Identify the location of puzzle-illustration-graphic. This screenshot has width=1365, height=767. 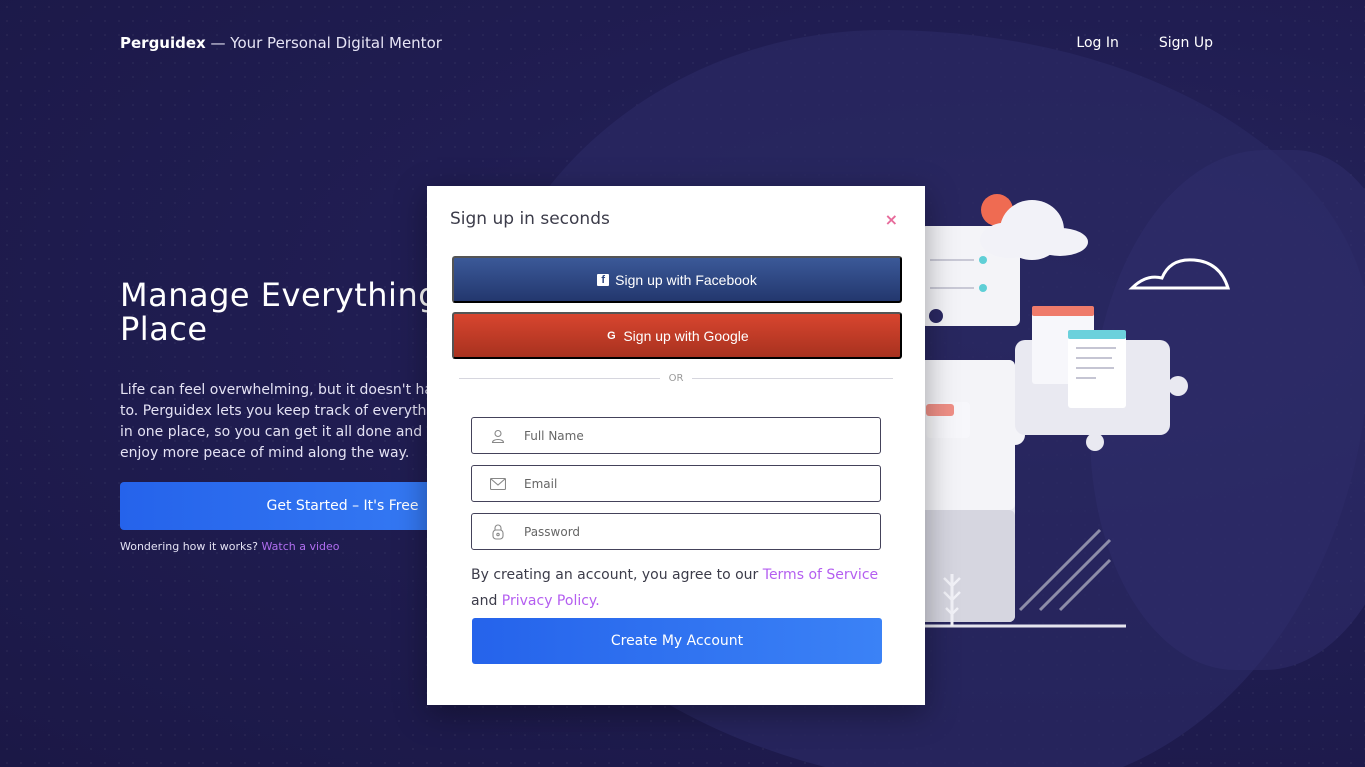
(1075, 411).